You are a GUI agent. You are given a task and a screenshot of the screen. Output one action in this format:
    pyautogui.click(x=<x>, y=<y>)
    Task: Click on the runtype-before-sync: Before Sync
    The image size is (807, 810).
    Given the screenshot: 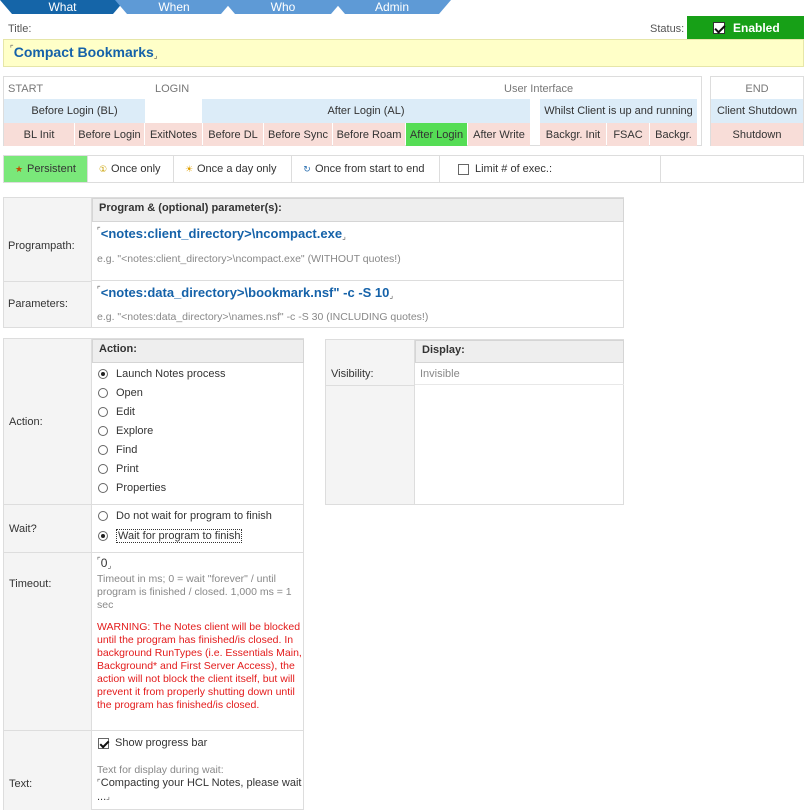 What is the action you would take?
    pyautogui.click(x=298, y=134)
    